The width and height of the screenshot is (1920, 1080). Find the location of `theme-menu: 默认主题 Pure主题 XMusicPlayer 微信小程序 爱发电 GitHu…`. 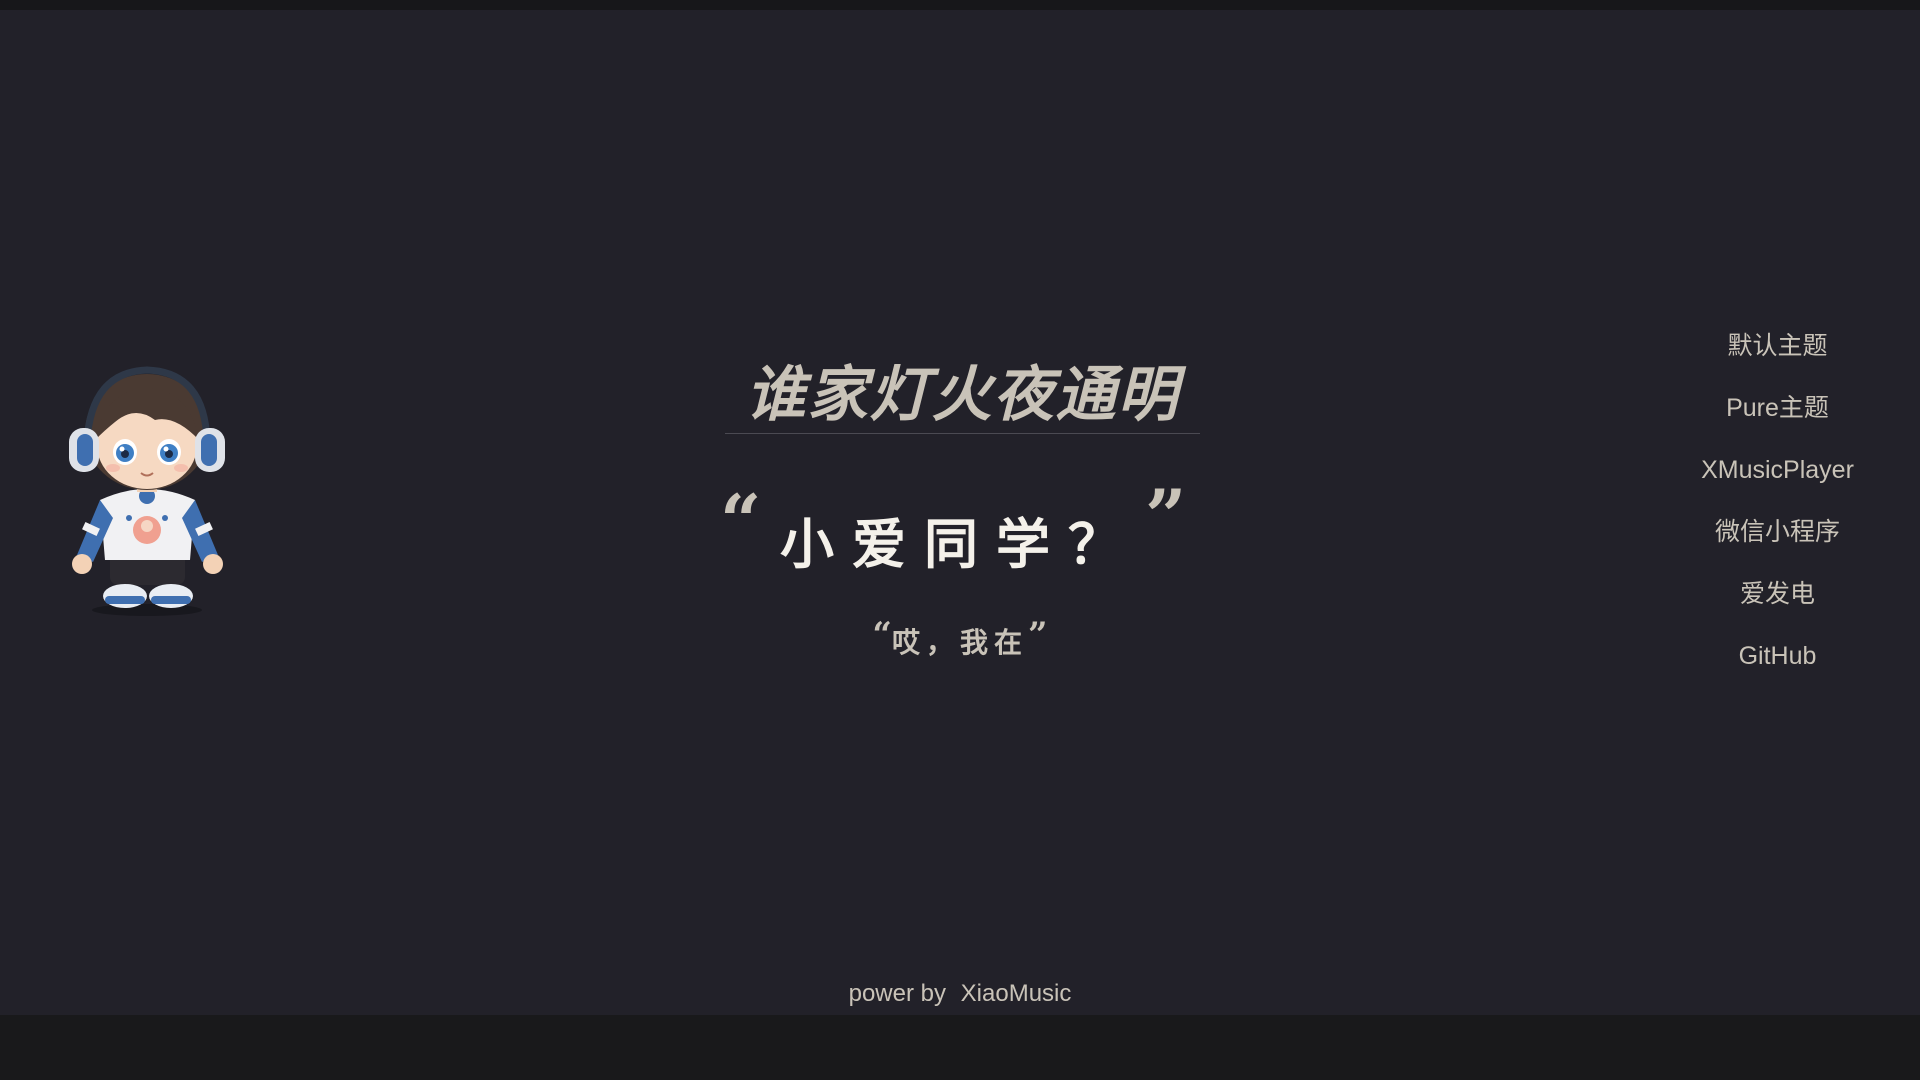

theme-menu: 默认主题 Pure主题 XMusicPlayer 微信小程序 爱发电 GitHu… is located at coordinates (1777, 501).